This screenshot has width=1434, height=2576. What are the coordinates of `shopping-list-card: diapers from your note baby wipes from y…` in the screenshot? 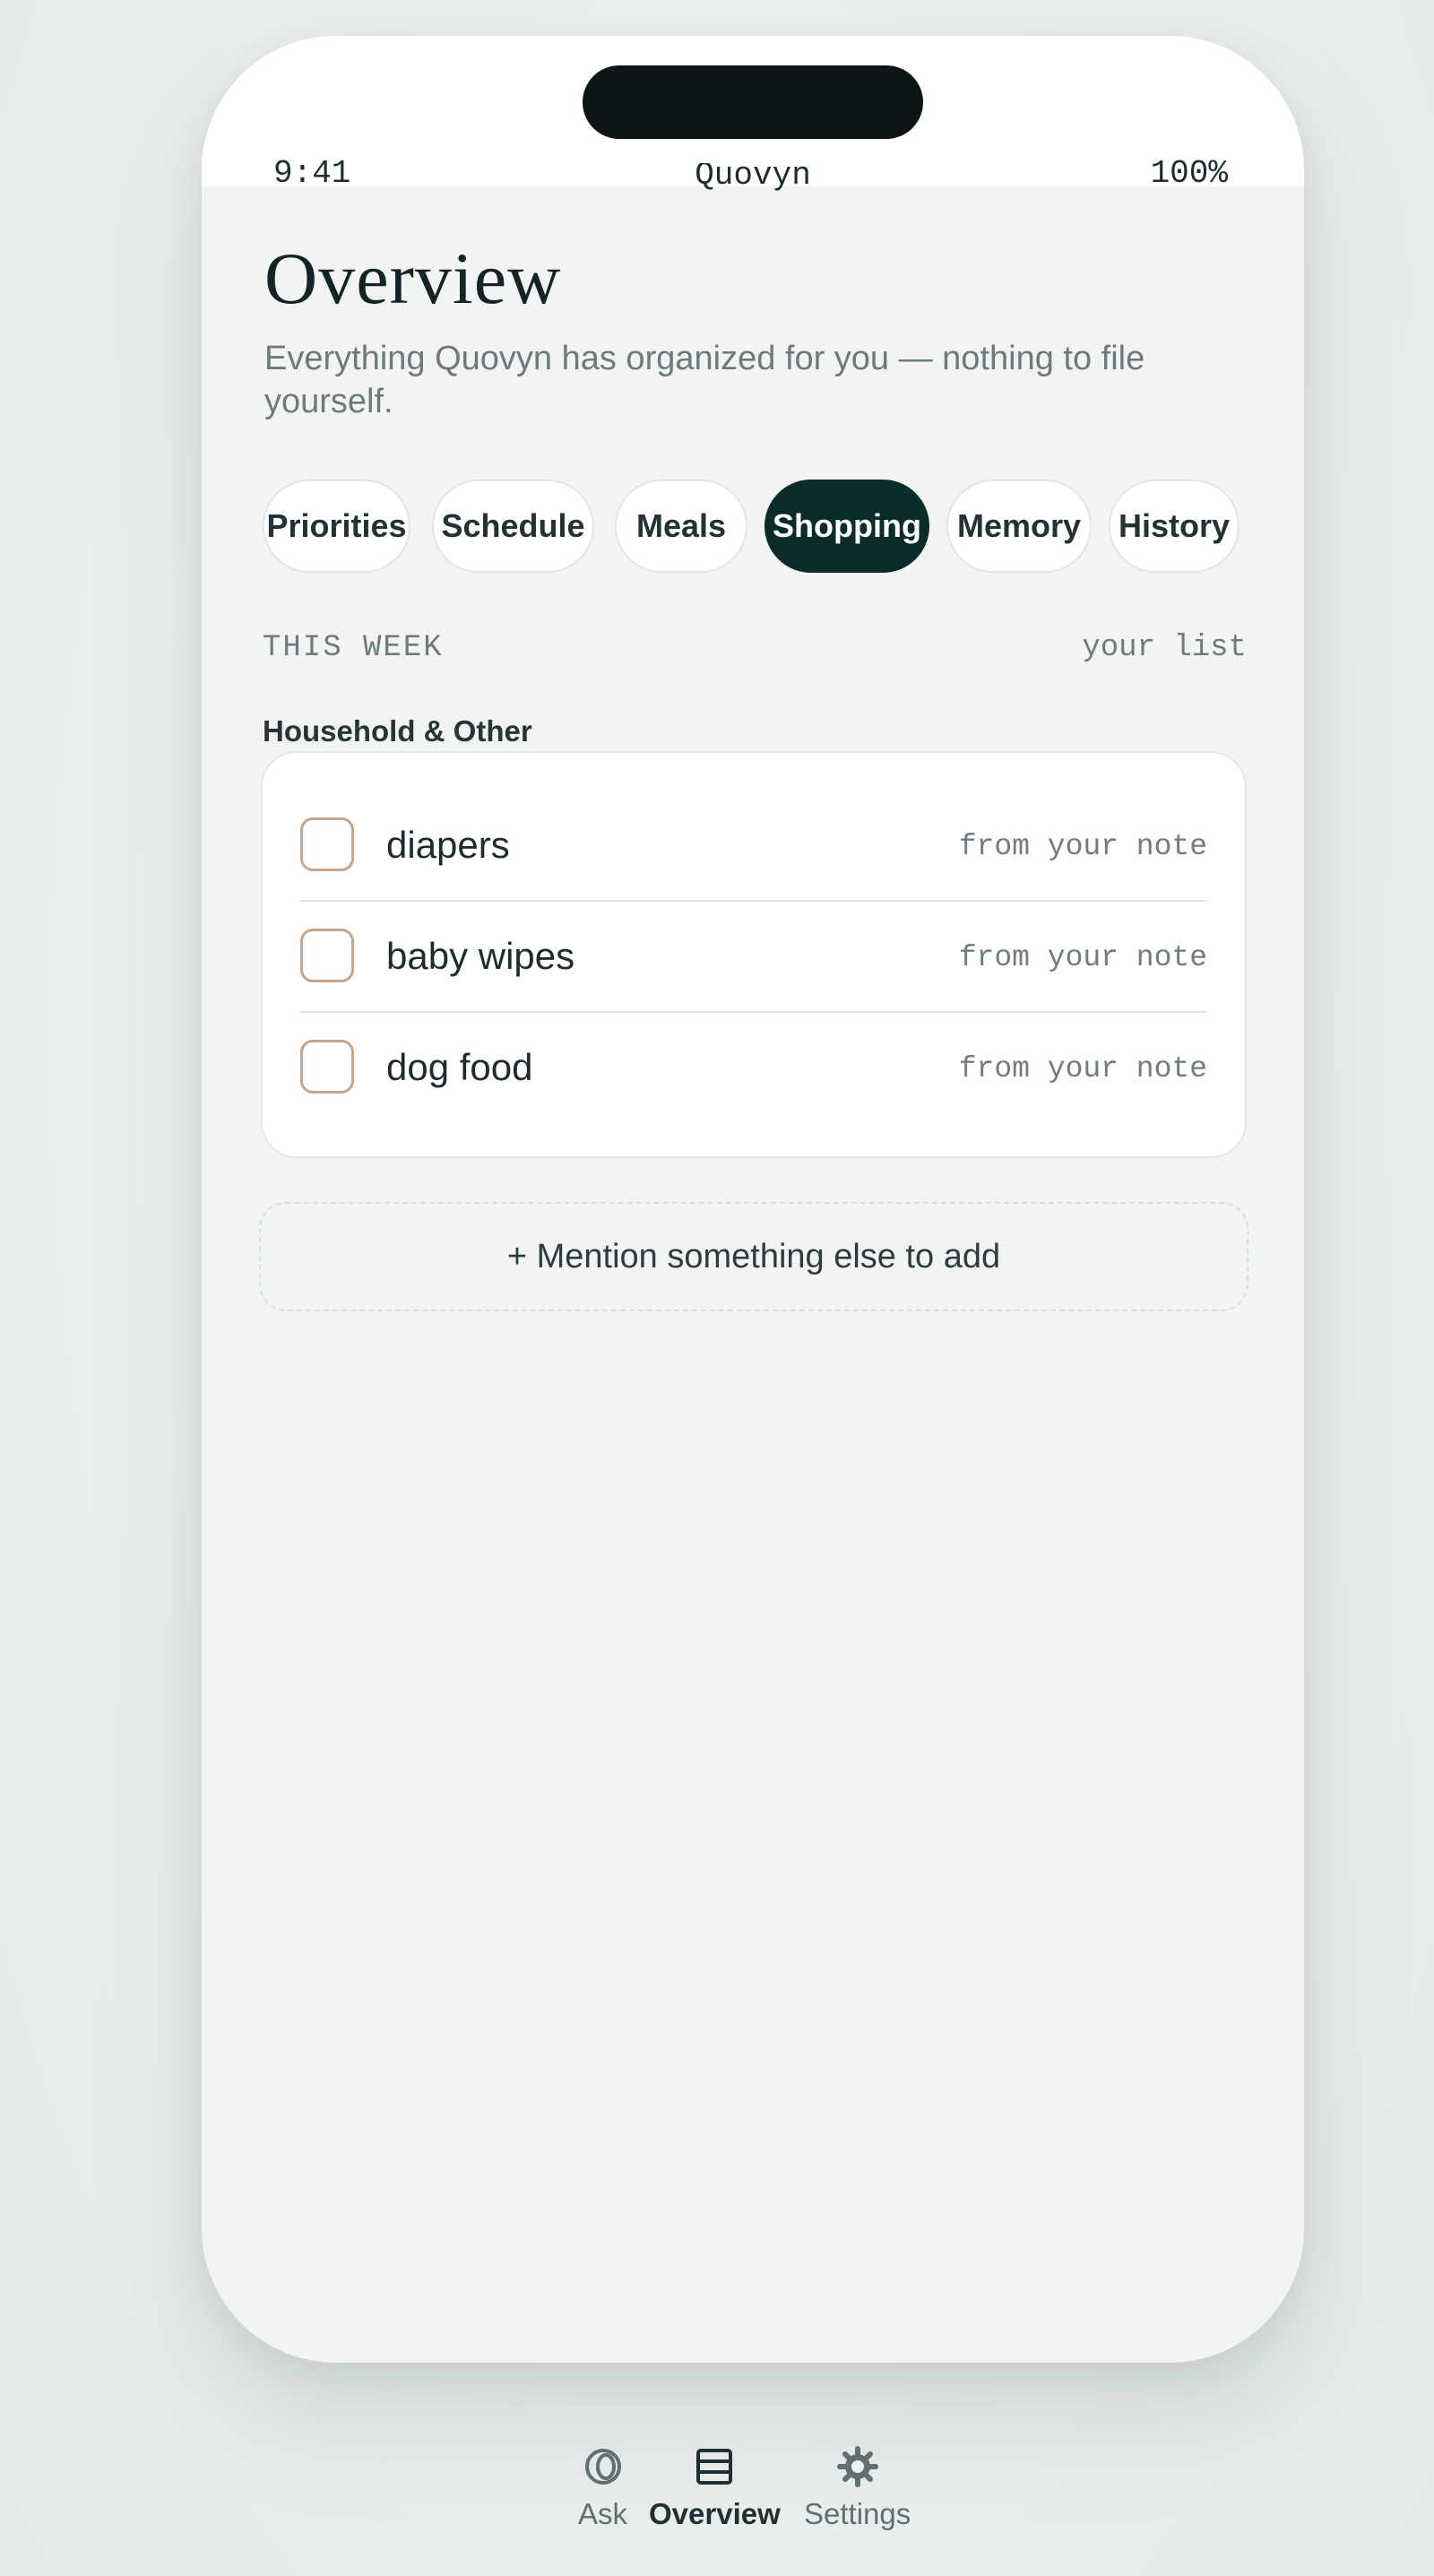 It's located at (754, 954).